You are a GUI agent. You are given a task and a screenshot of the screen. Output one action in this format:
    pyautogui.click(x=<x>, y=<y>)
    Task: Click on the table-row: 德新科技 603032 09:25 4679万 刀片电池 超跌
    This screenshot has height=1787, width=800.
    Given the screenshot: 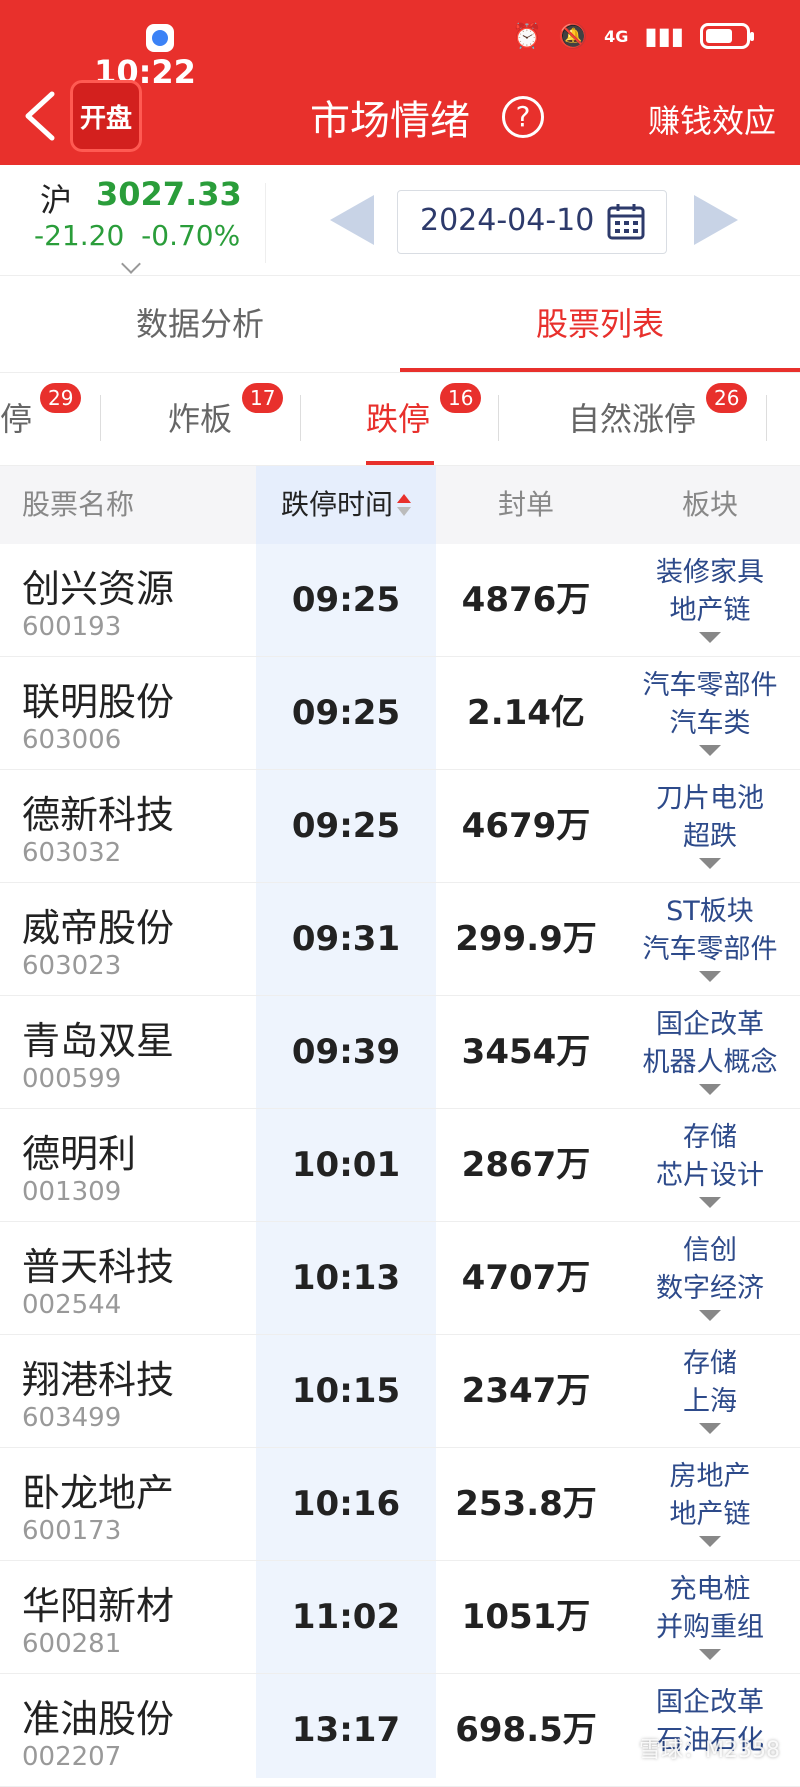 What is the action you would take?
    pyautogui.click(x=400, y=826)
    